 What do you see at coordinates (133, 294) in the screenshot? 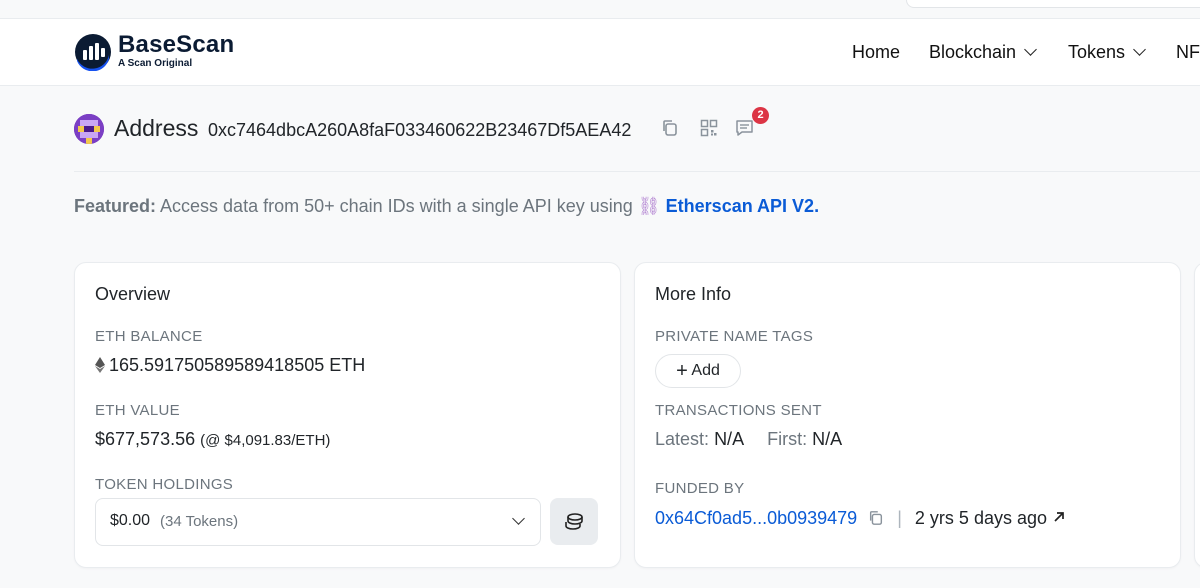
I see `overview-title: Overview` at bounding box center [133, 294].